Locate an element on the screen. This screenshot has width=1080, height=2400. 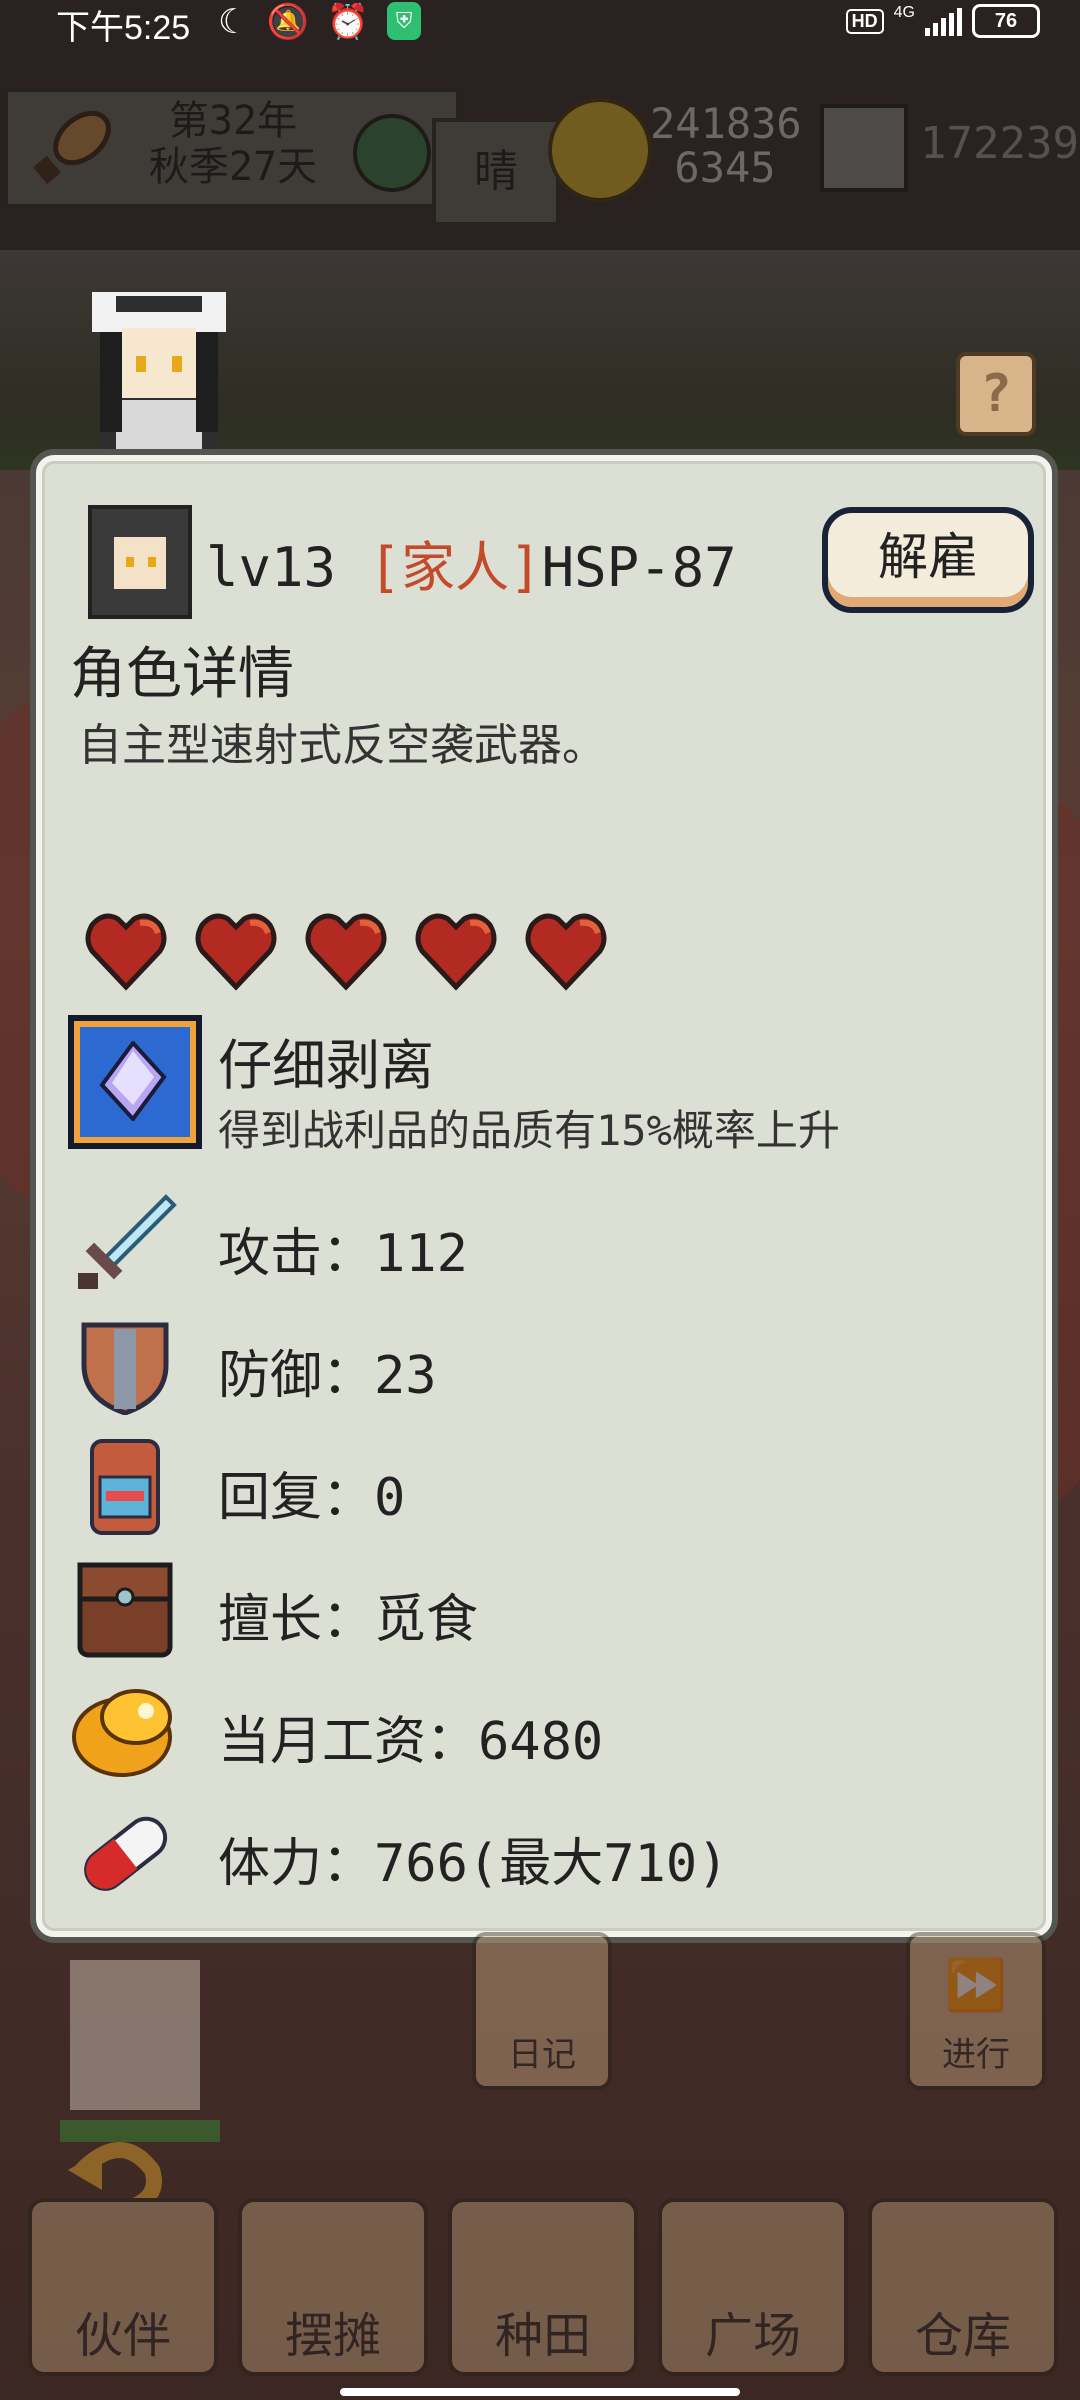
defense-label: 防御：23 is located at coordinates (327, 1376).